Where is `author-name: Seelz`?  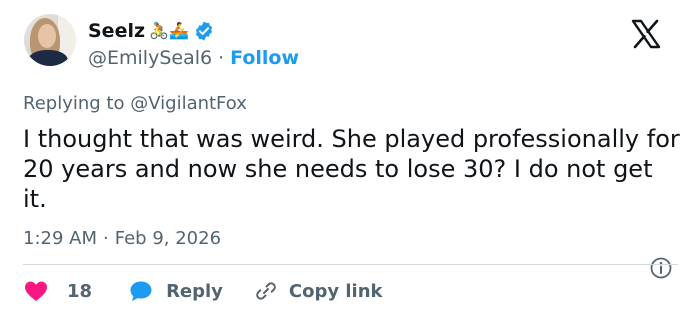
author-name: Seelz is located at coordinates (116, 31).